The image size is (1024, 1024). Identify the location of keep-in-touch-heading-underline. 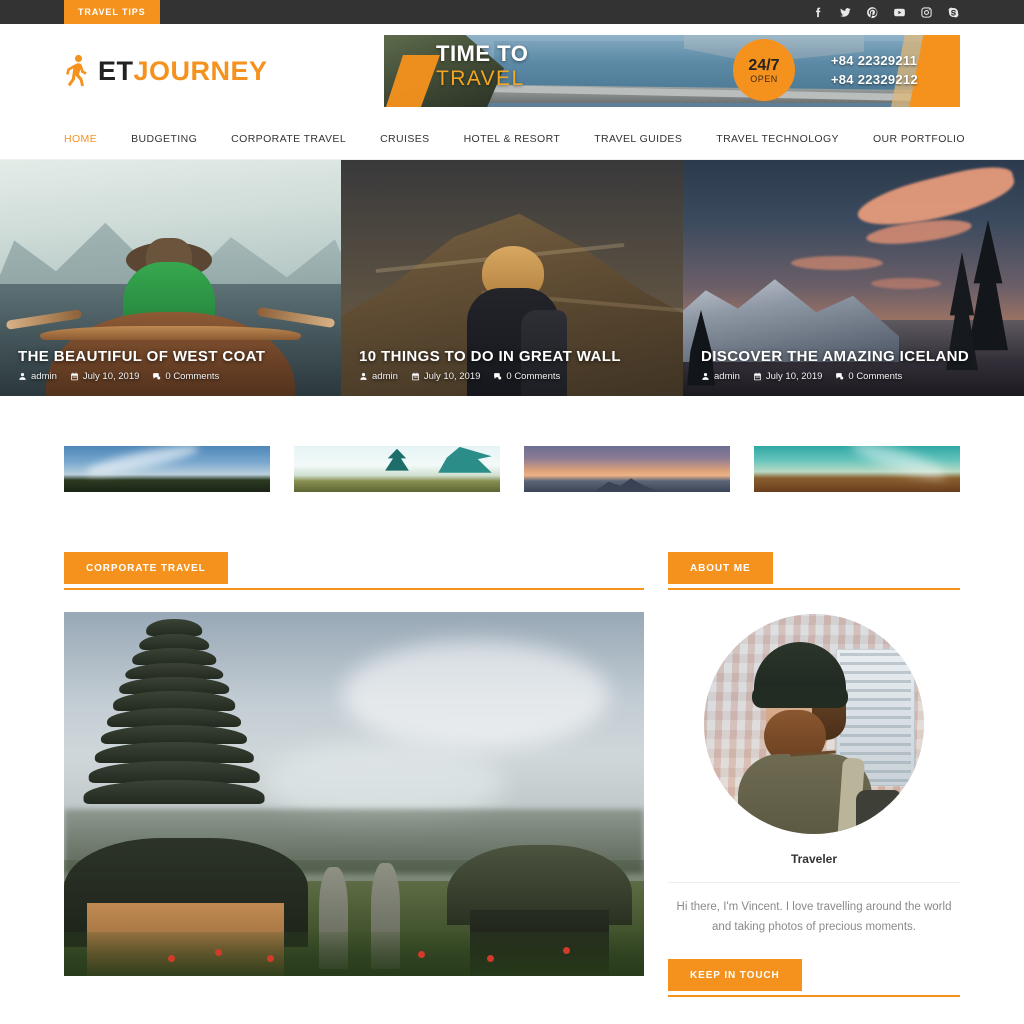
(814, 996).